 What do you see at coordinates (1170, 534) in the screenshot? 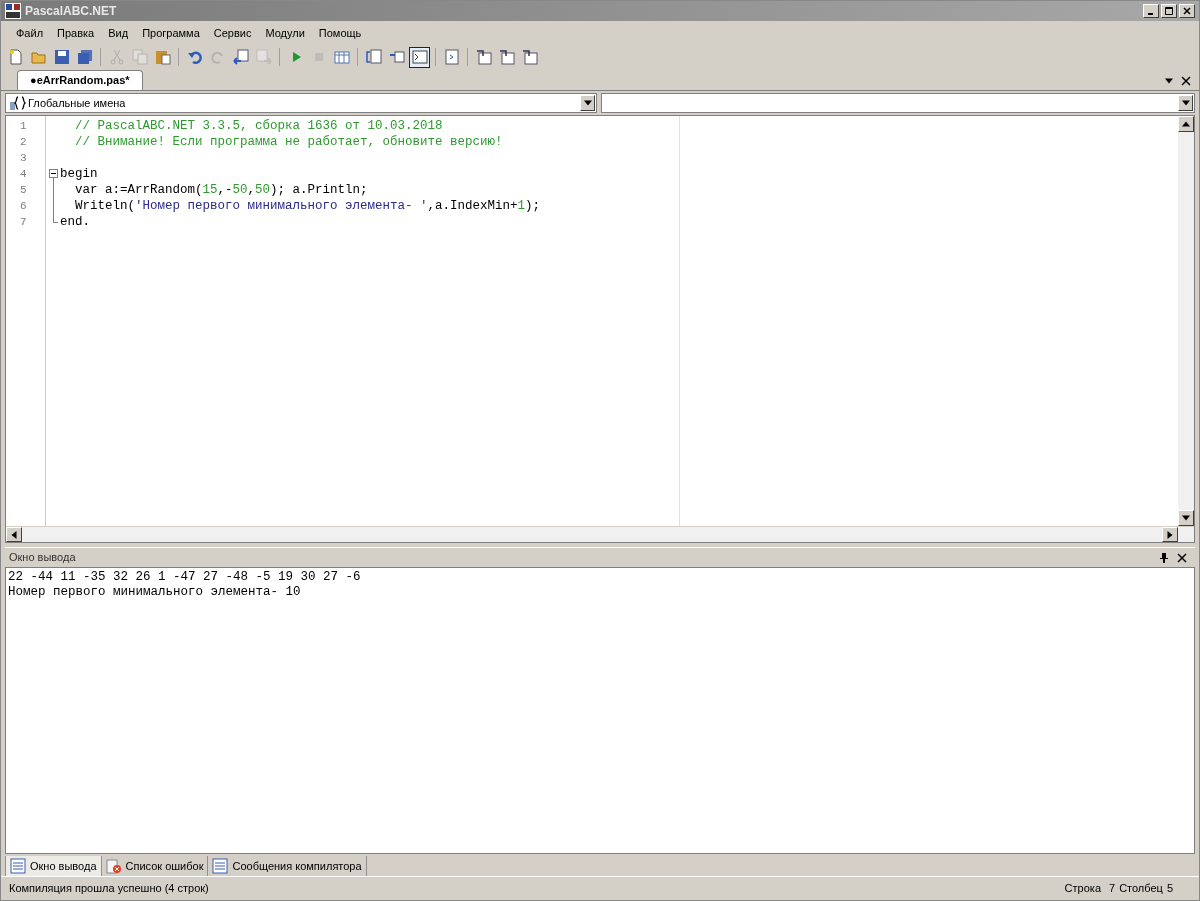
I see `scroll-right-icon` at bounding box center [1170, 534].